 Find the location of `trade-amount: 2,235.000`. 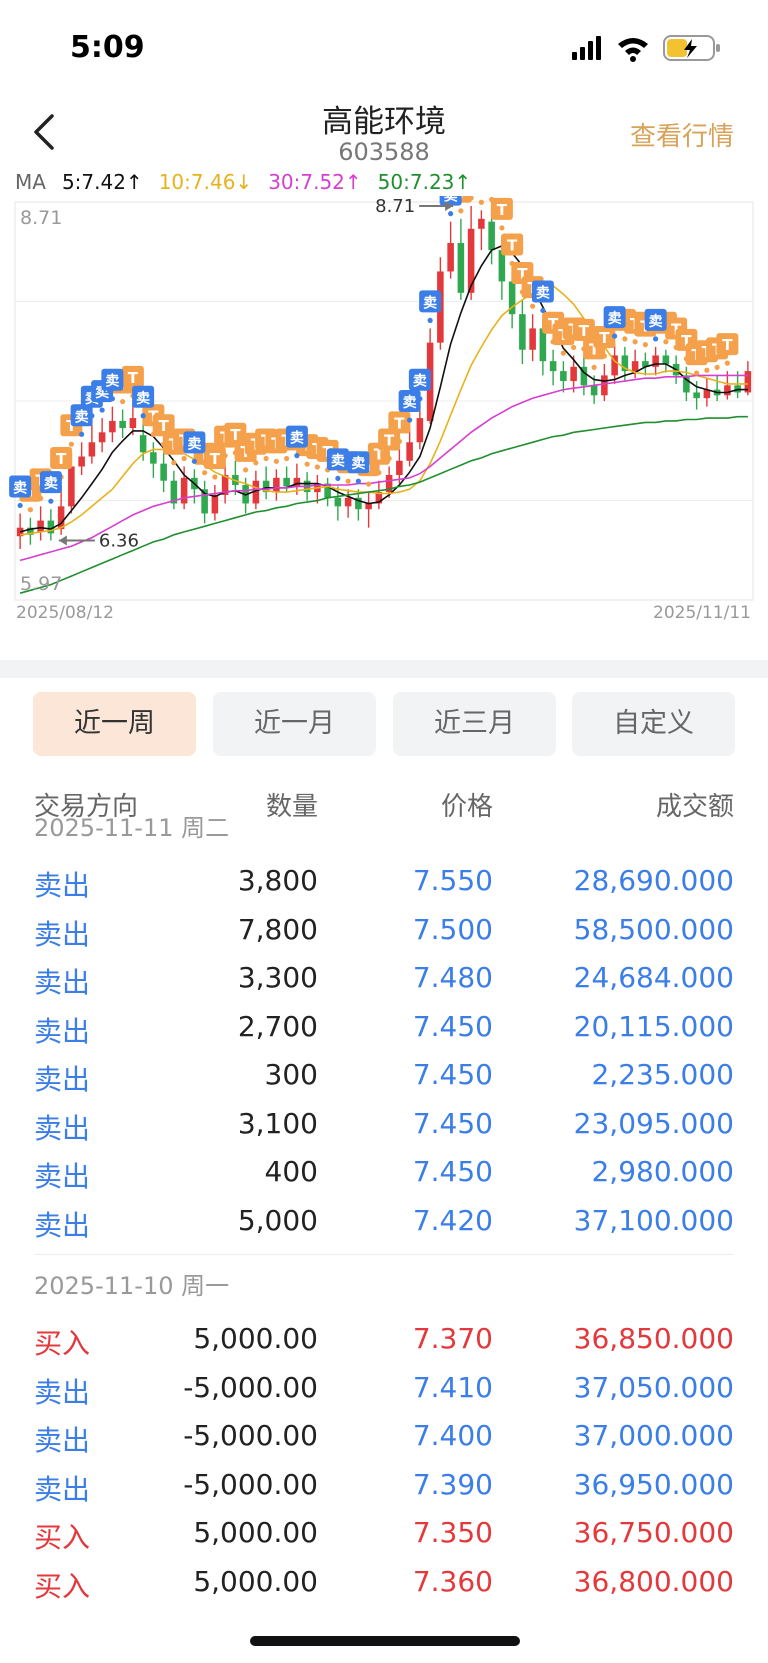

trade-amount: 2,235.000 is located at coordinates (662, 1074).